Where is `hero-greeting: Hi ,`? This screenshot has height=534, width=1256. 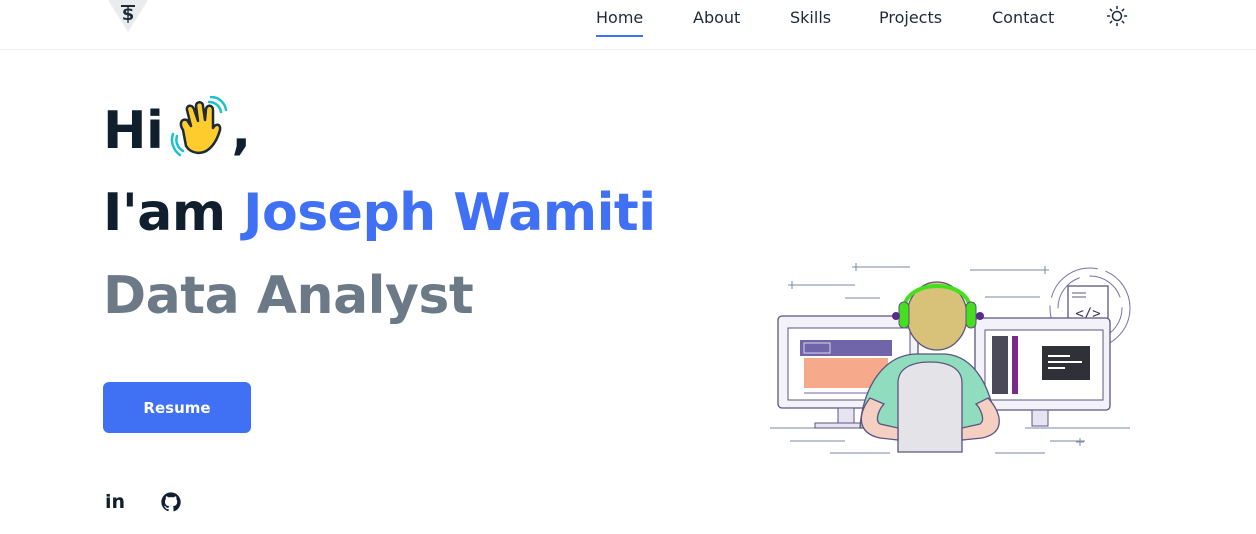 hero-greeting: Hi , is located at coordinates (177, 128).